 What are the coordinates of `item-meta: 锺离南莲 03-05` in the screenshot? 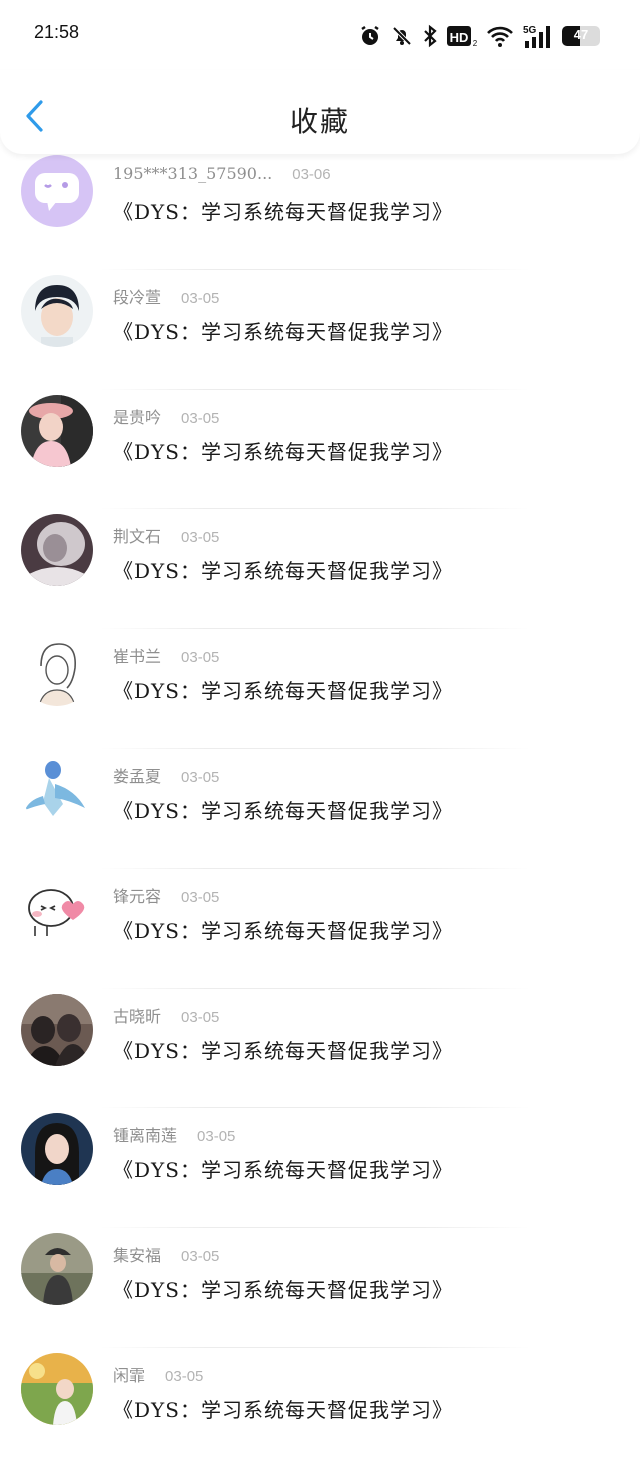 It's located at (174, 1134).